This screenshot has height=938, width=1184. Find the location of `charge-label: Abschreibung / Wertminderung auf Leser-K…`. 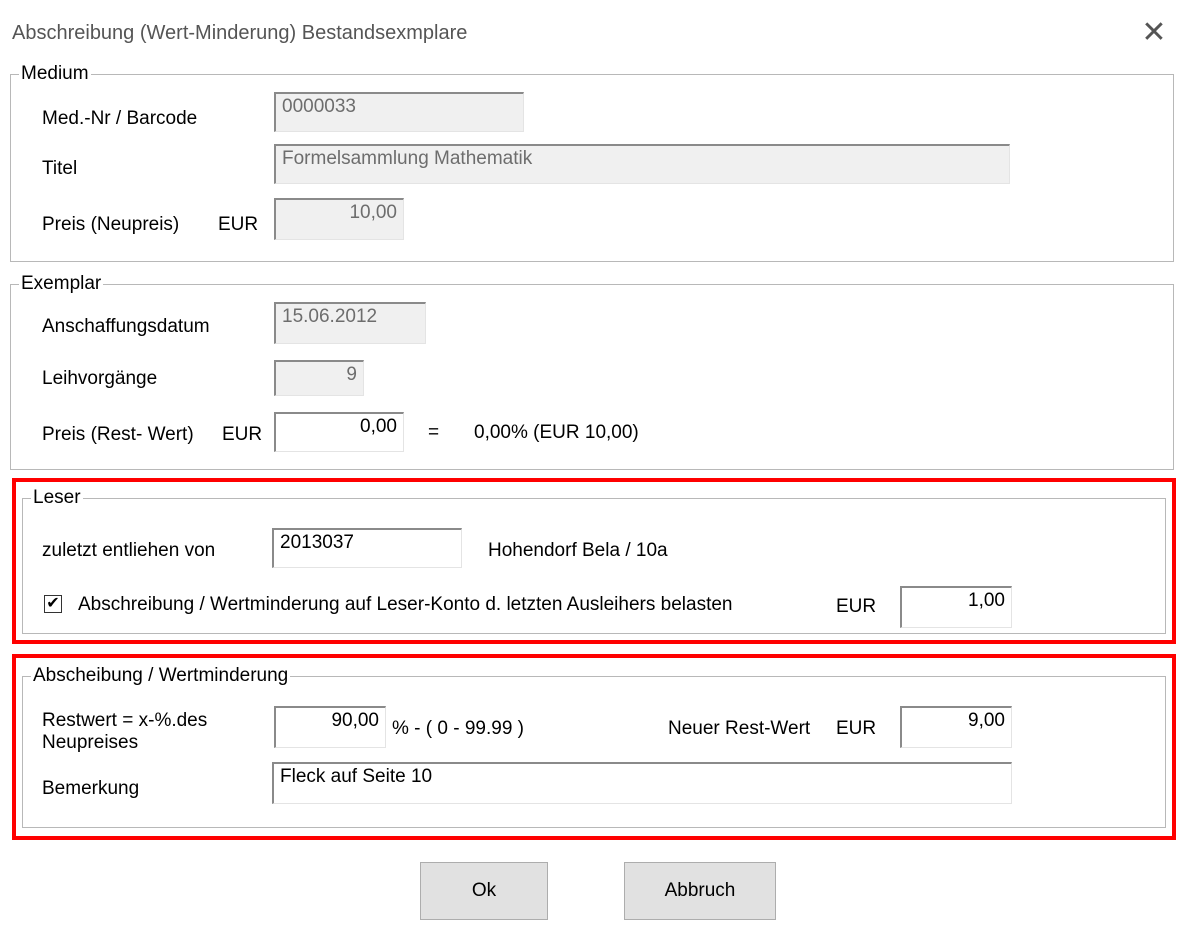

charge-label: Abschreibung / Wertminderung auf Leser-K… is located at coordinates (405, 604).